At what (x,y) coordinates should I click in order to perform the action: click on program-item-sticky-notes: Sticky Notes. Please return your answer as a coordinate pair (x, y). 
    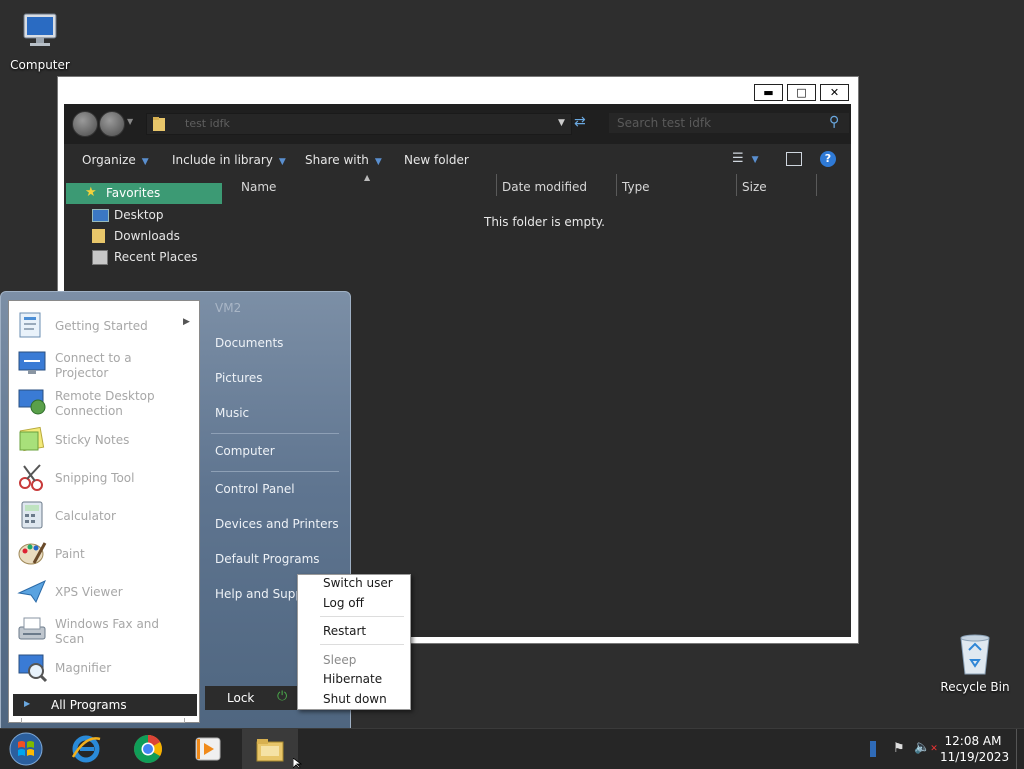
    Looking at the image, I should click on (104, 439).